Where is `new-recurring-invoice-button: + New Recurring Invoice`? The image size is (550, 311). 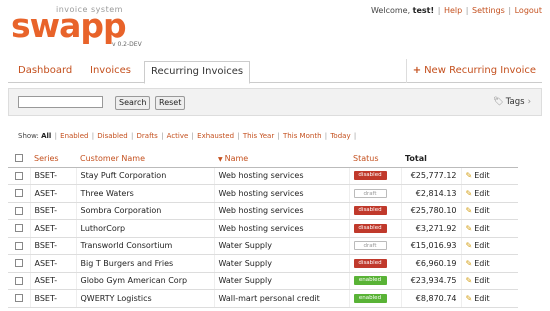
new-recurring-invoice-button: + New Recurring Invoice is located at coordinates (473, 71).